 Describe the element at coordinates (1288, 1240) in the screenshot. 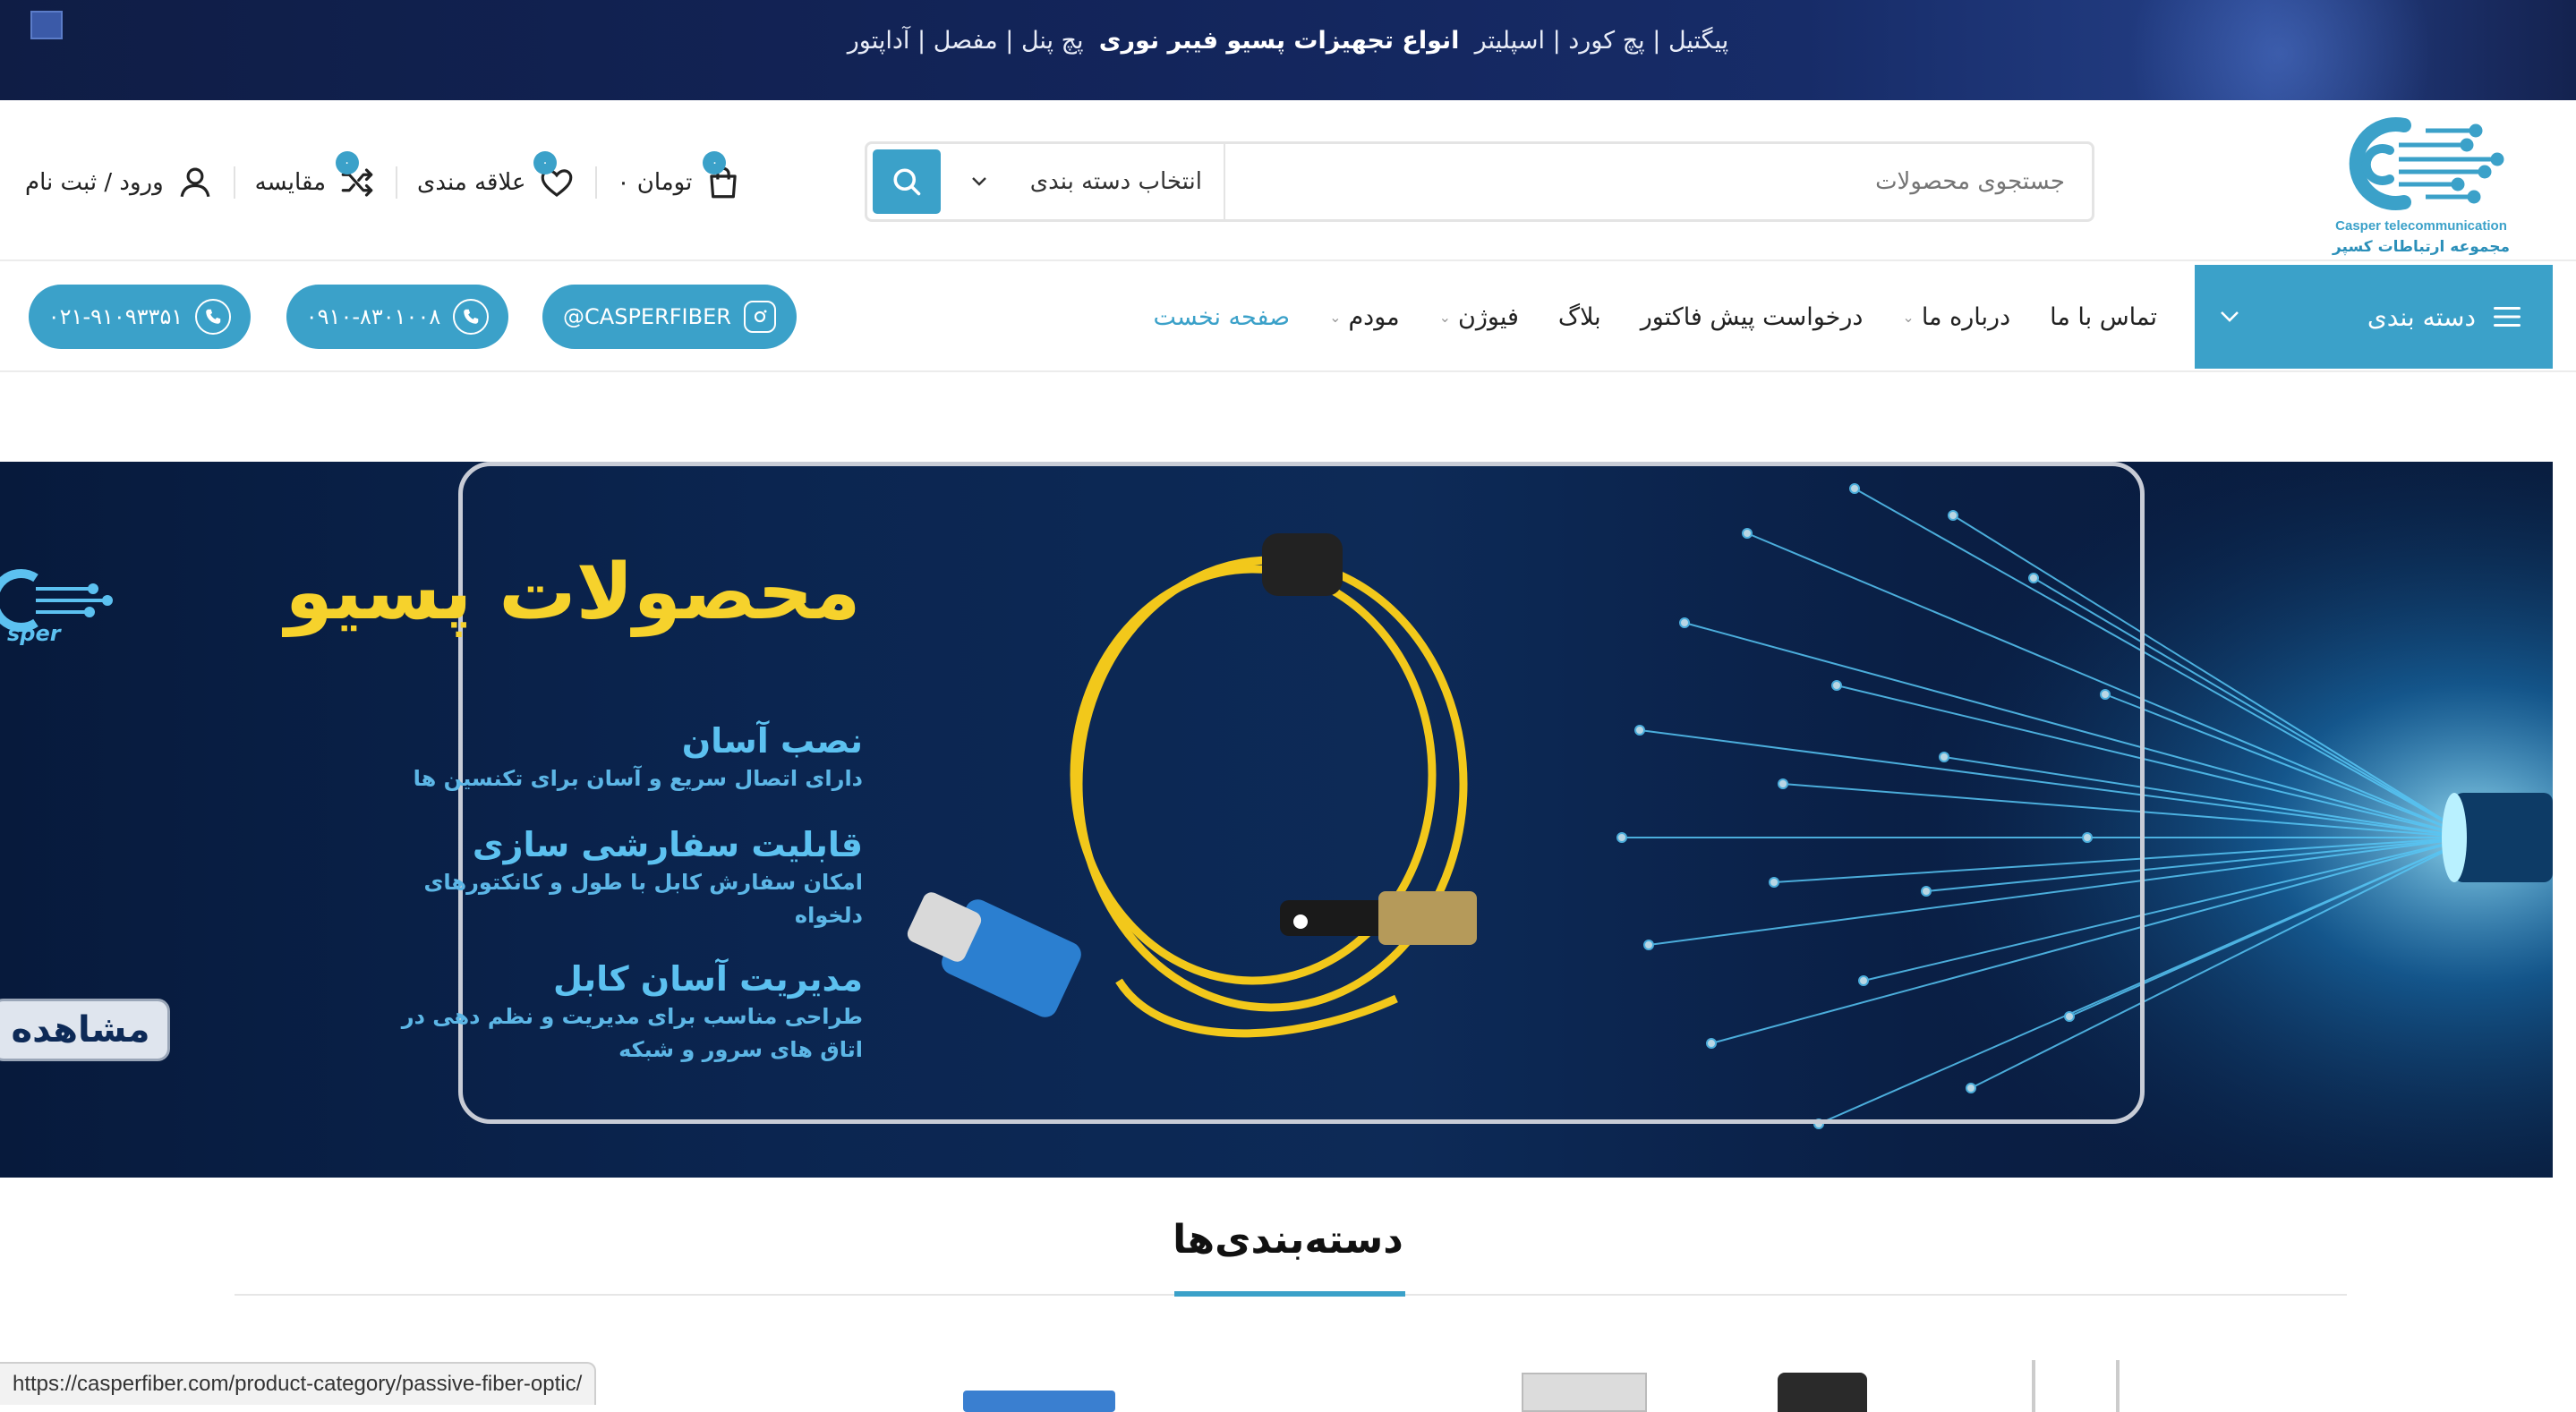

I see `categories-heading: دسته‌بندی‌ها` at that location.